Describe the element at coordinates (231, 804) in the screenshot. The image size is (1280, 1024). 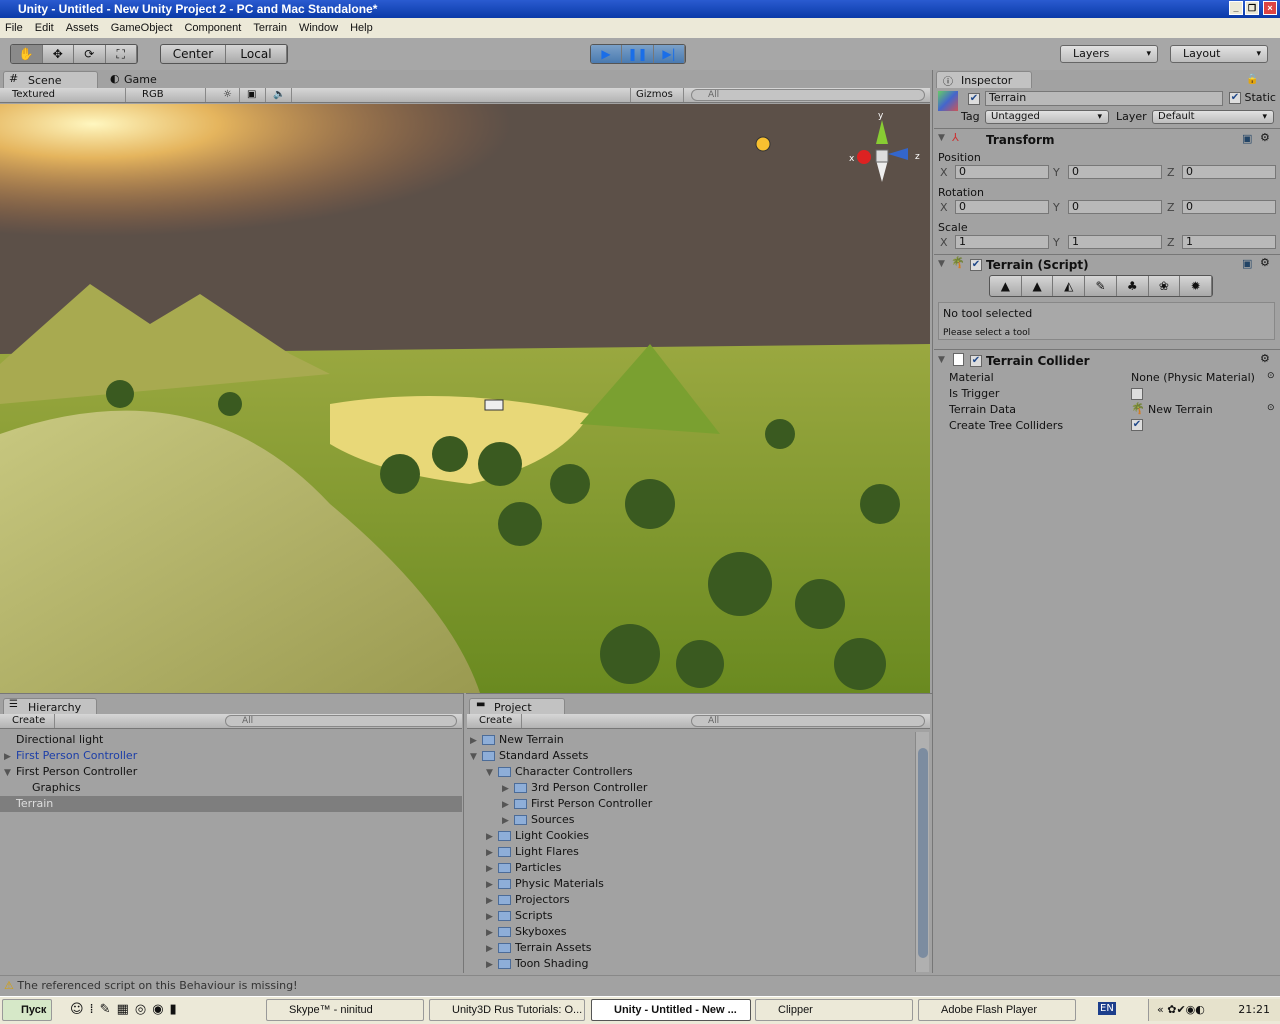
I see `hierarchy-item-selected: Terrain` at that location.